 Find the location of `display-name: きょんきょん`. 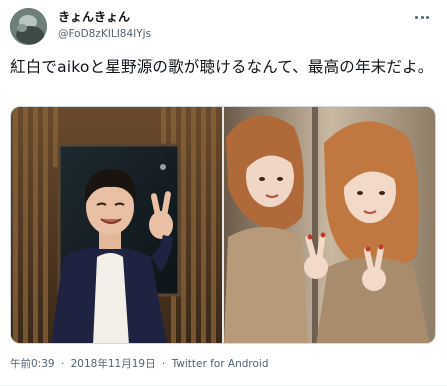

display-name: きょんきょん is located at coordinates (94, 17).